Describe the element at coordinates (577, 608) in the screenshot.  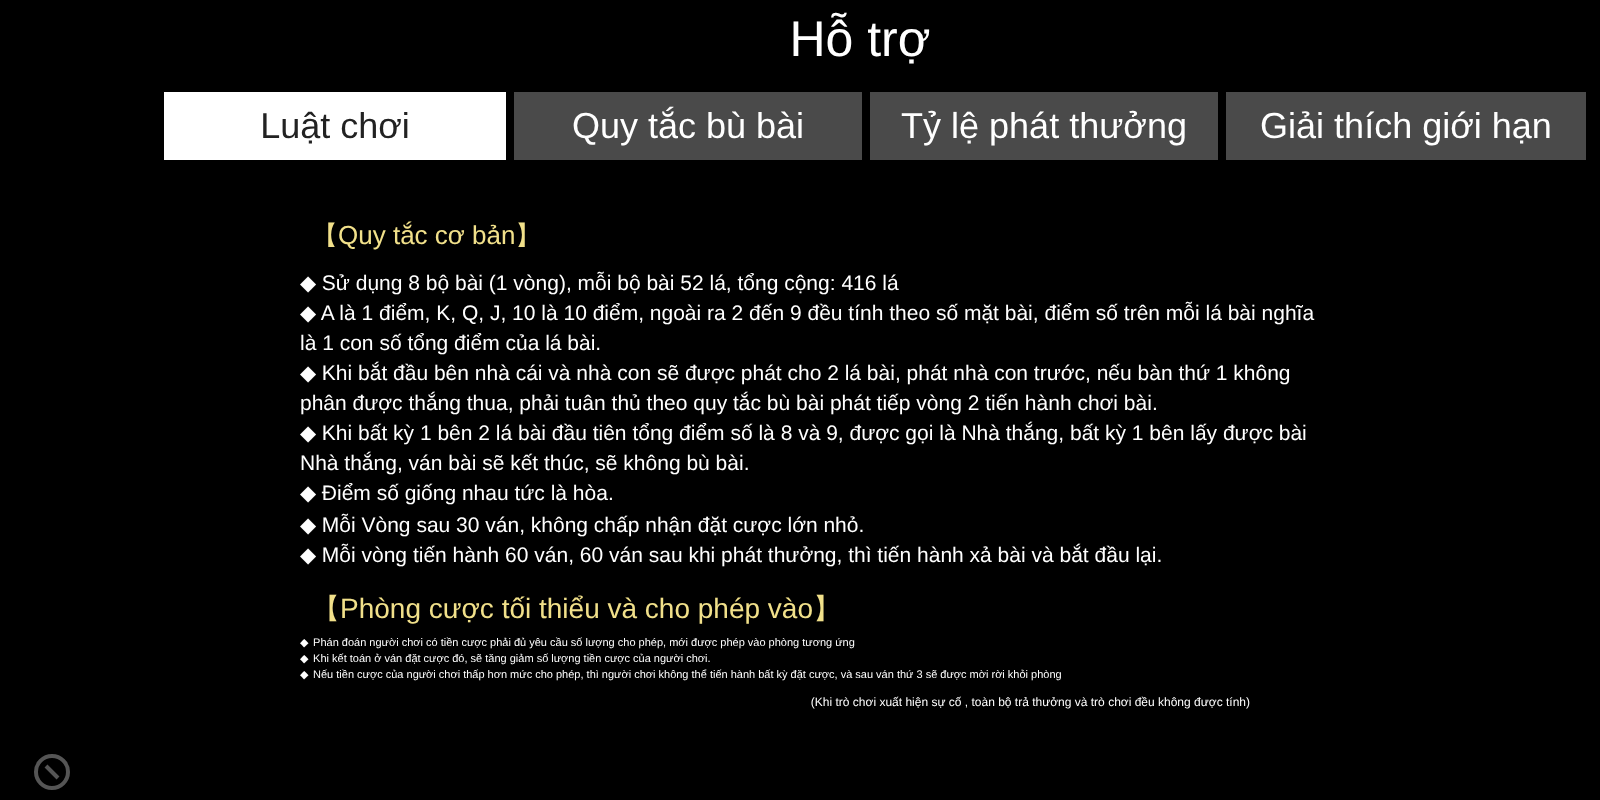
I see `section-heading: 【Phòng cược tối thiểu và cho phép vào】` at that location.